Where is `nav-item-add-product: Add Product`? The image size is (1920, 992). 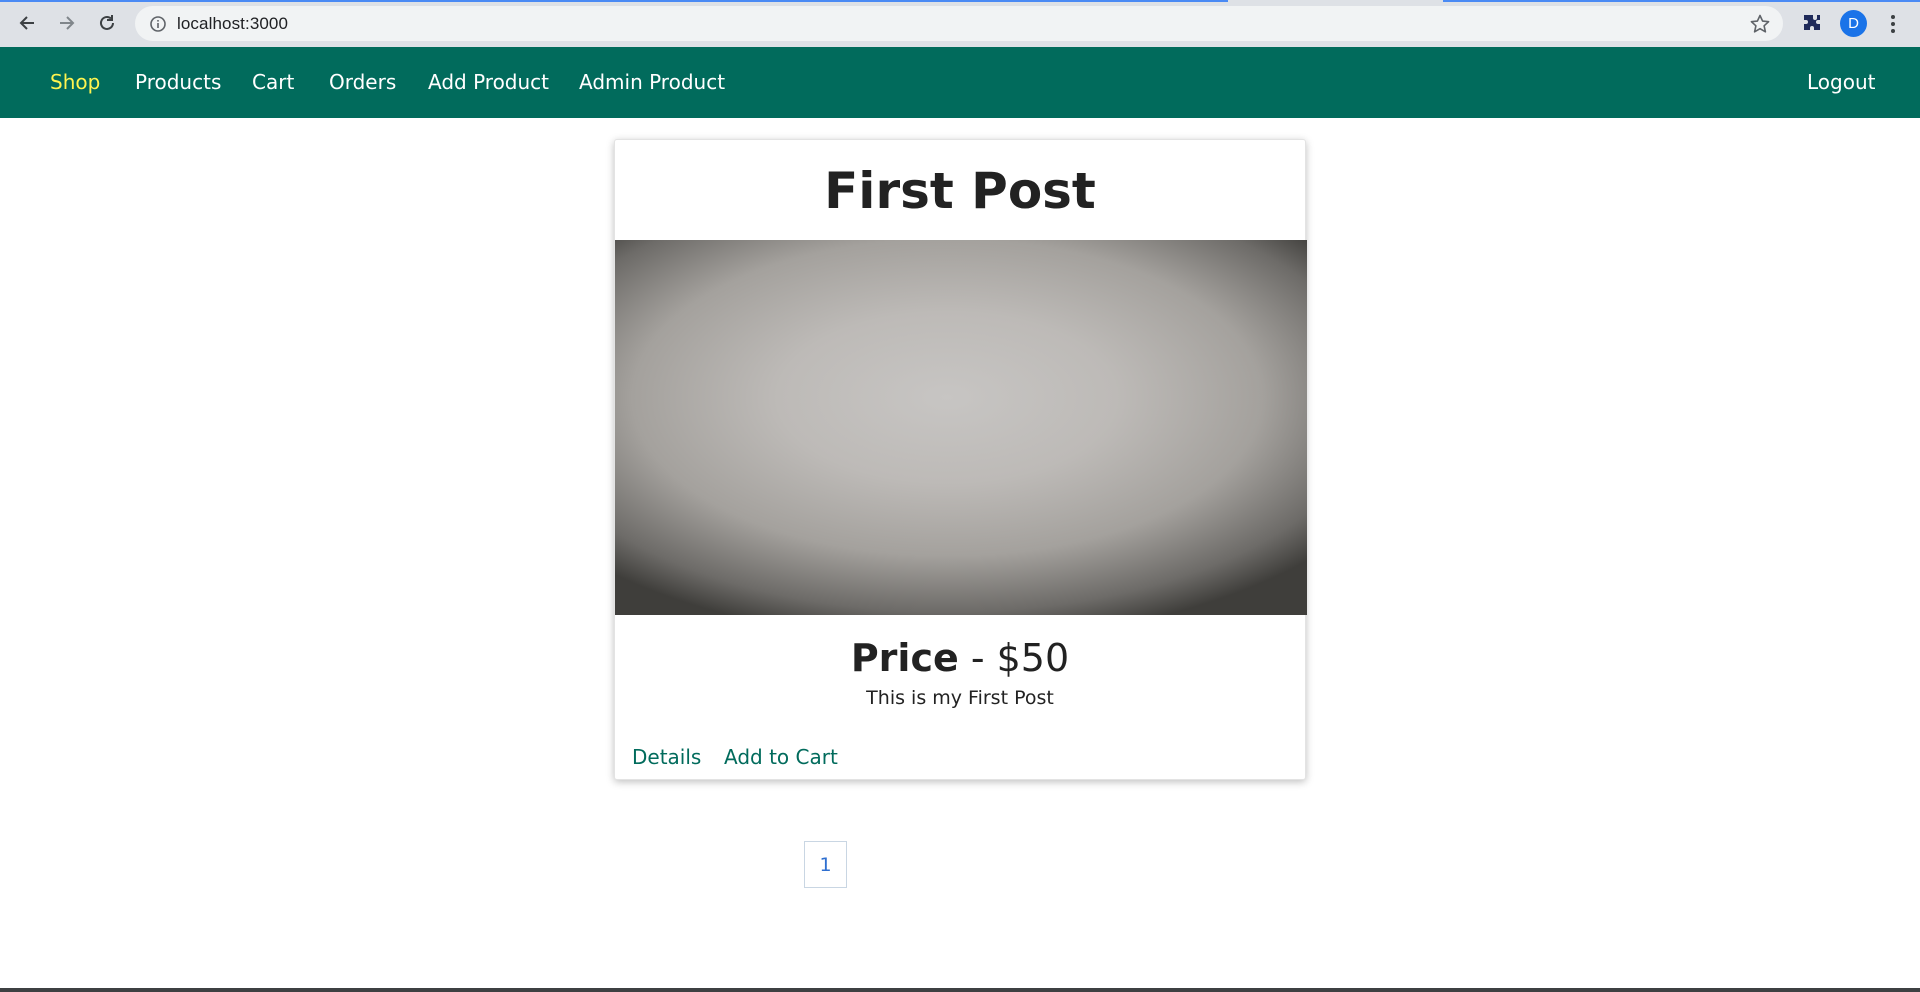
nav-item-add-product: Add Product is located at coordinates (488, 82).